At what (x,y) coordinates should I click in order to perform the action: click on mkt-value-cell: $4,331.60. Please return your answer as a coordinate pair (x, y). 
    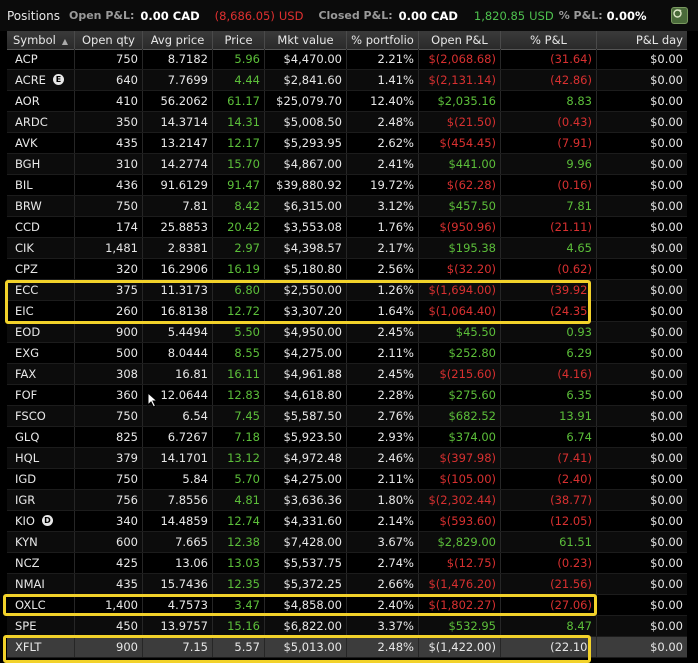
    Looking at the image, I should click on (306, 521).